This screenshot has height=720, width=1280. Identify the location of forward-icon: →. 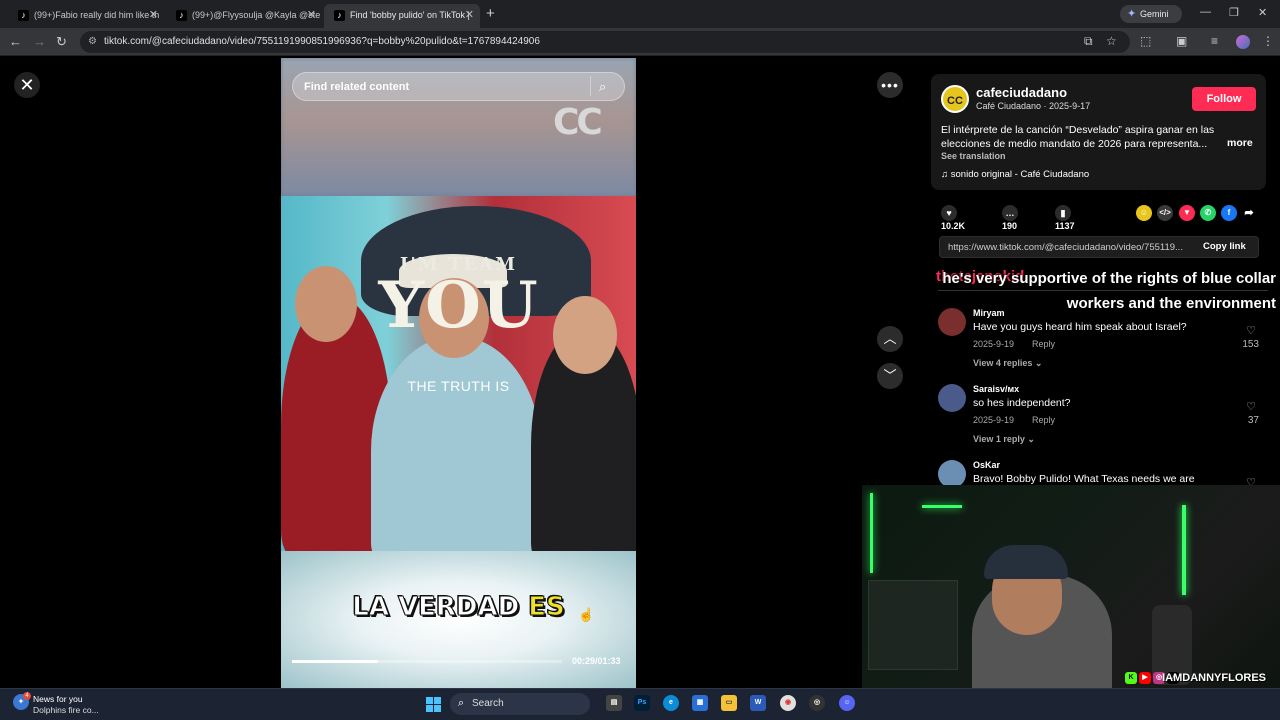
(39, 41).